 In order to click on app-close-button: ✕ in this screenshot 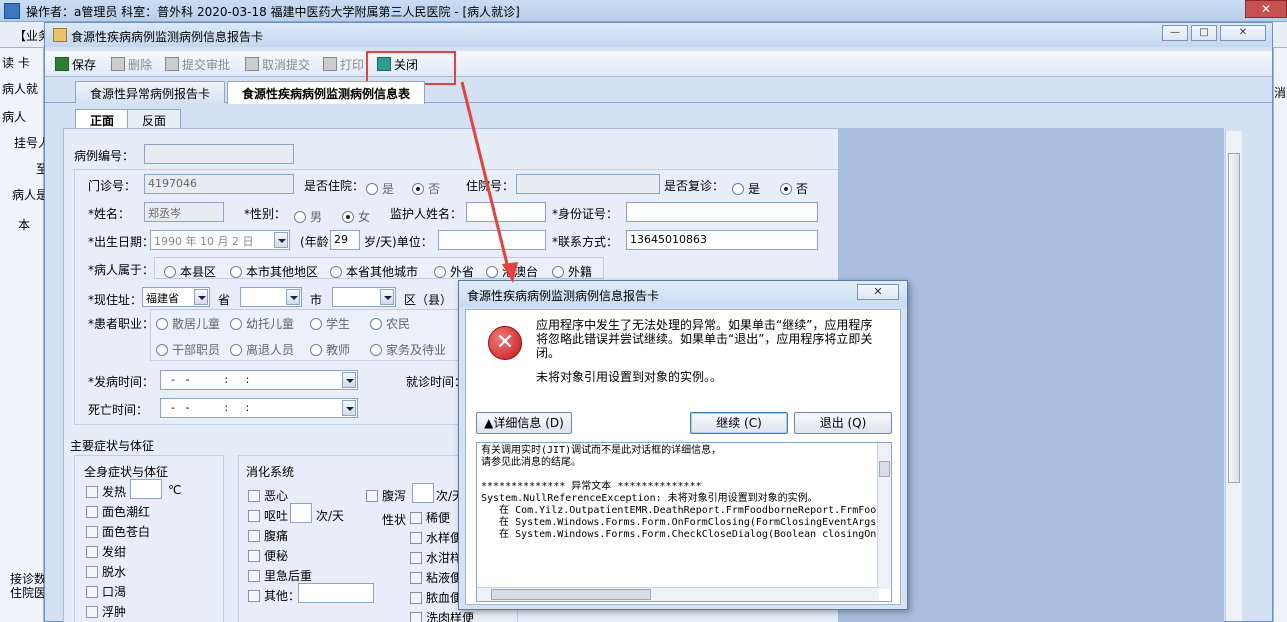, I will do `click(1266, 9)`.